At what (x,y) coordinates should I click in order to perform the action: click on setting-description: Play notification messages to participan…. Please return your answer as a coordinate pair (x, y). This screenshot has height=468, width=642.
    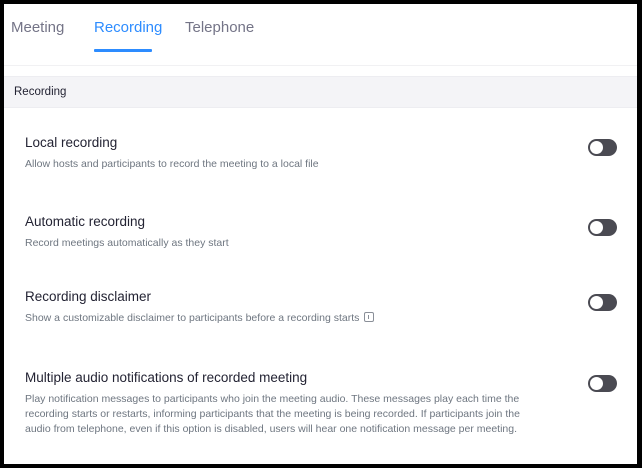
    Looking at the image, I should click on (272, 414).